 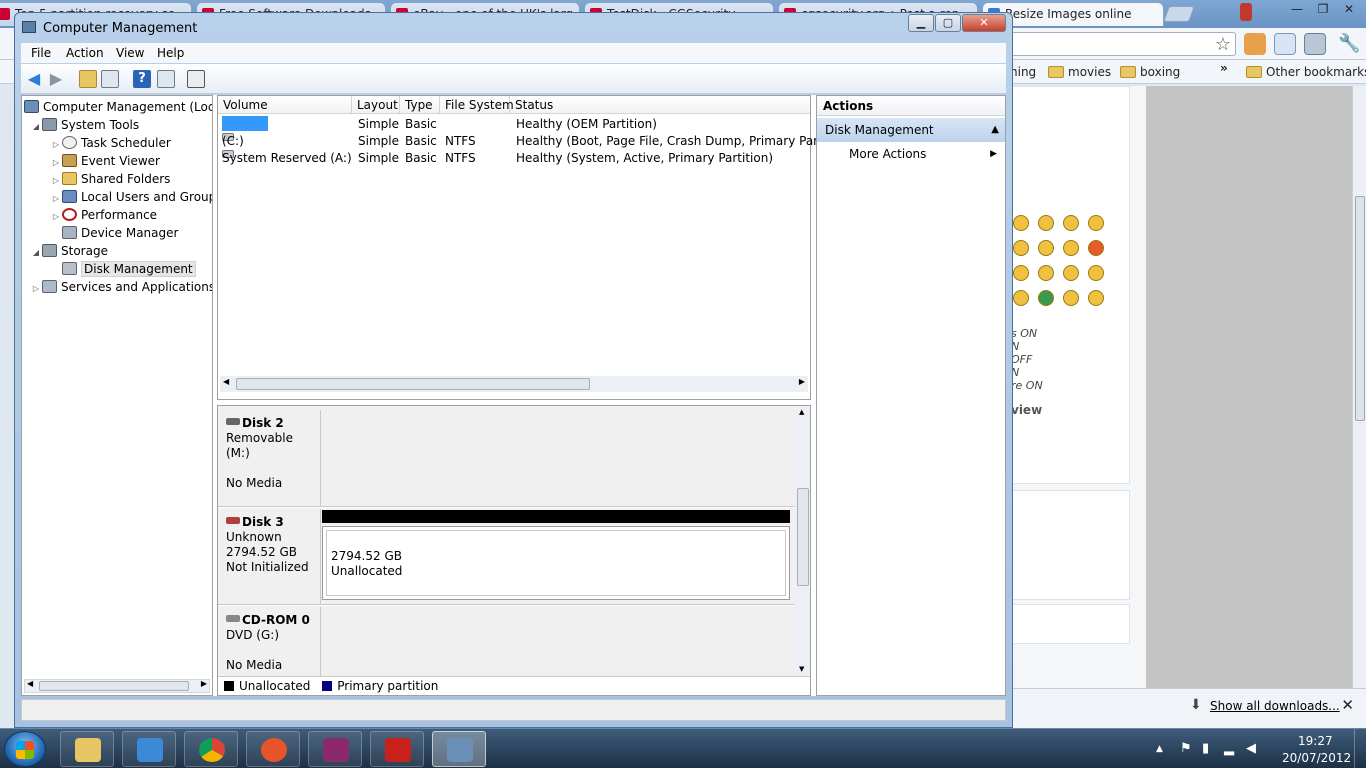 What do you see at coordinates (105, 161) in the screenshot?
I see `tree-item-event-viewer: ▷ Event Viewer` at bounding box center [105, 161].